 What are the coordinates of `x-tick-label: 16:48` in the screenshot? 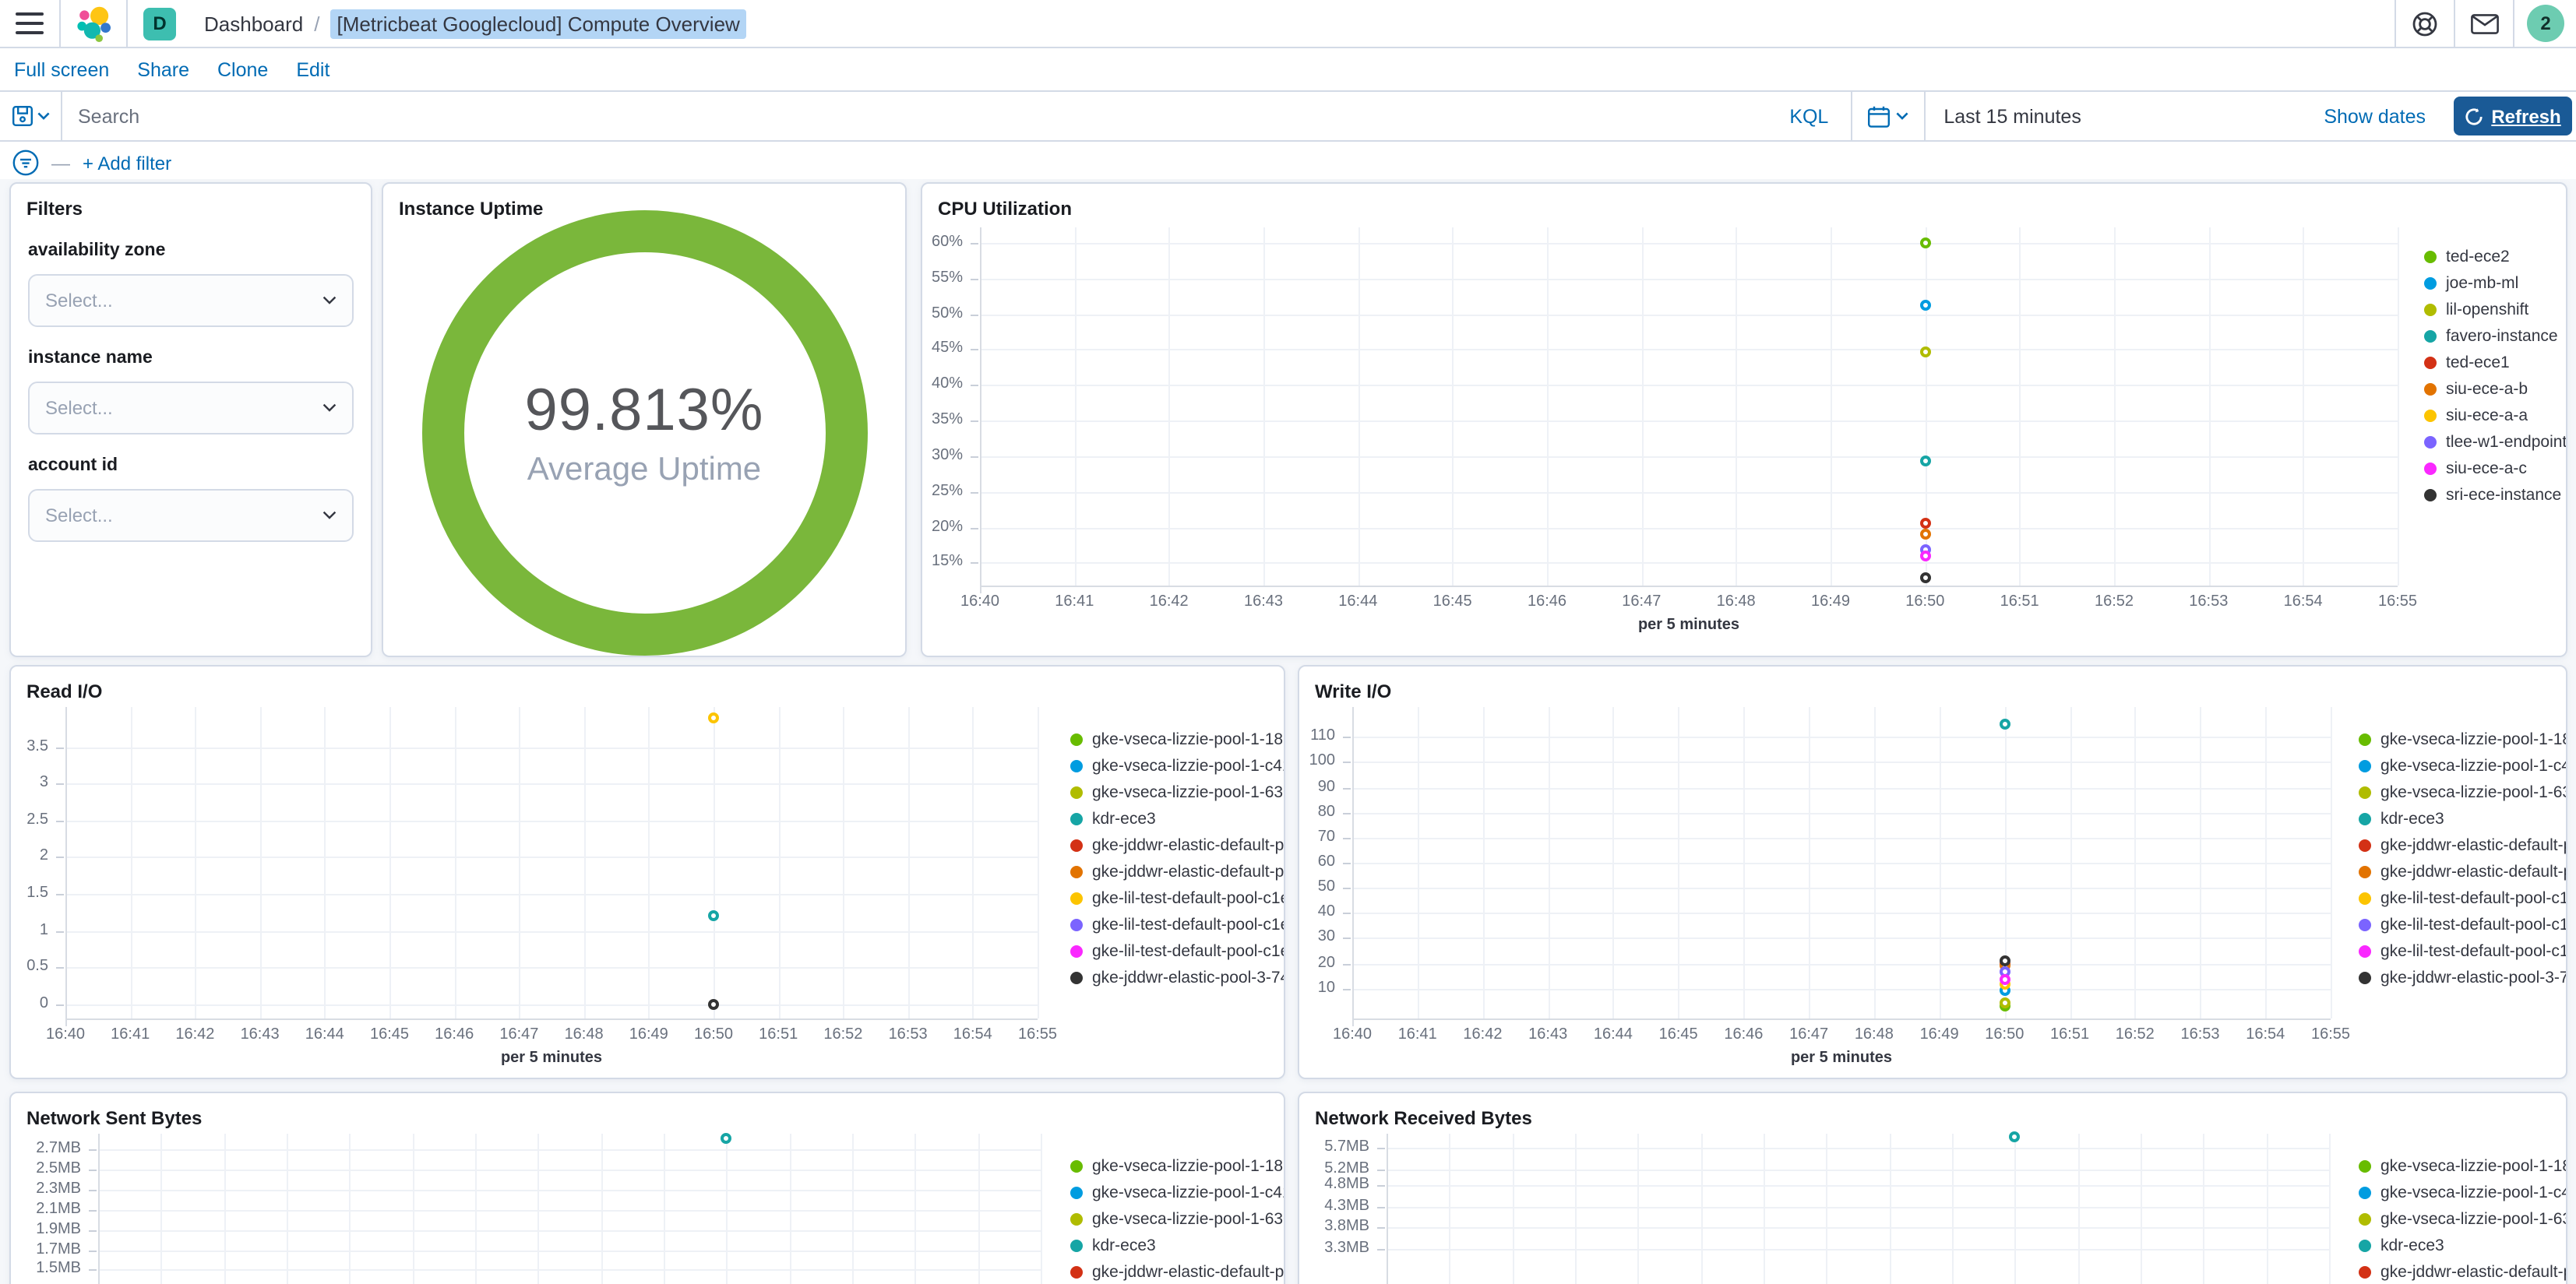 It's located at (1874, 1034).